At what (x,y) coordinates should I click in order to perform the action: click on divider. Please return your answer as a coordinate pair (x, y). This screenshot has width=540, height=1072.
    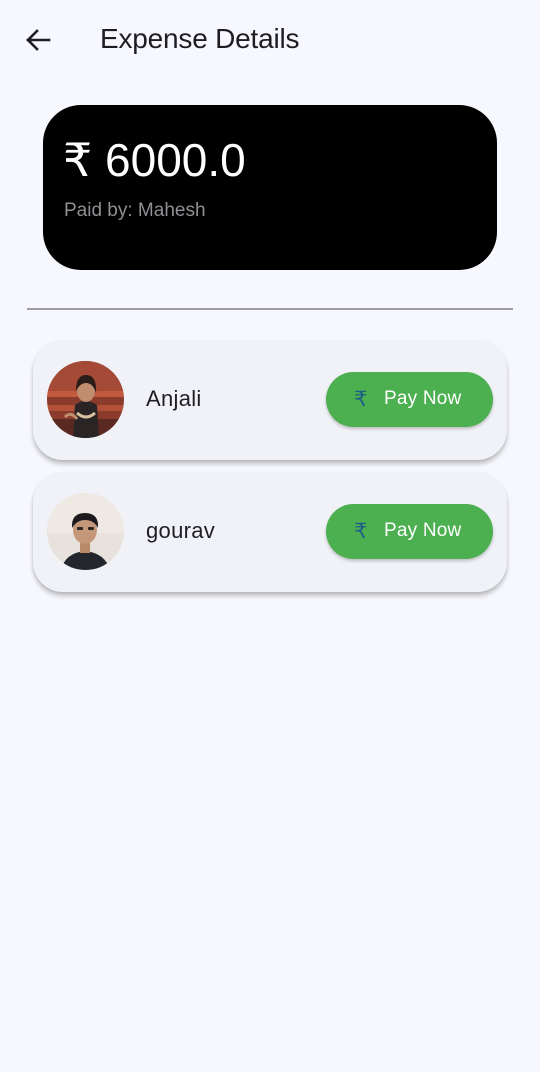
    Looking at the image, I should click on (270, 309).